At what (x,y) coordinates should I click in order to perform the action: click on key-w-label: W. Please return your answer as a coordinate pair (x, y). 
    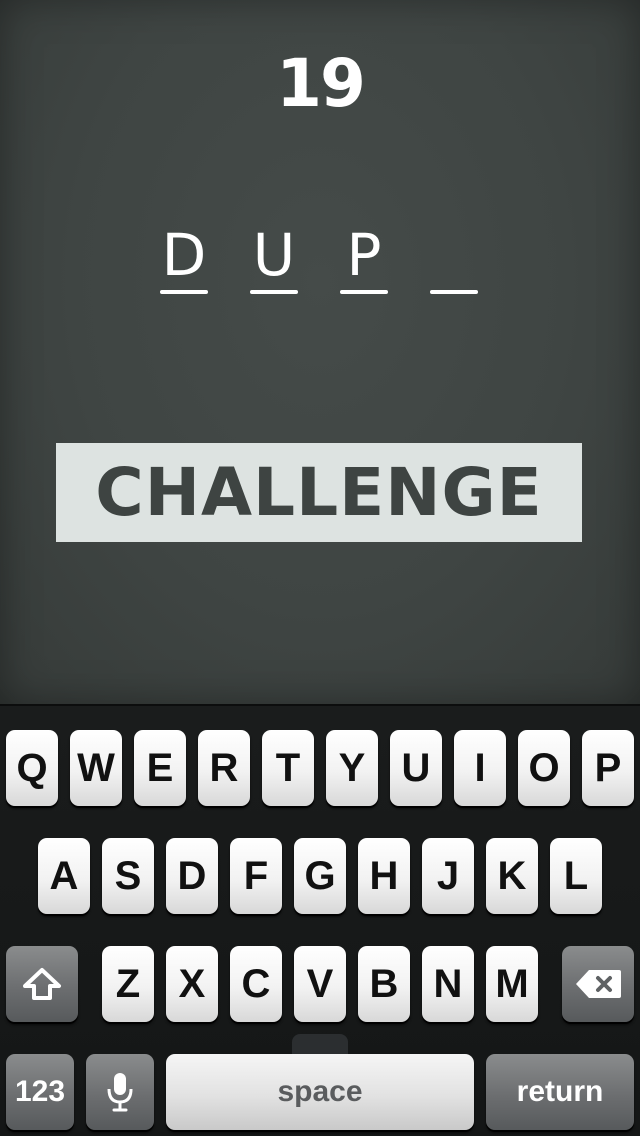
    Looking at the image, I should click on (96, 767).